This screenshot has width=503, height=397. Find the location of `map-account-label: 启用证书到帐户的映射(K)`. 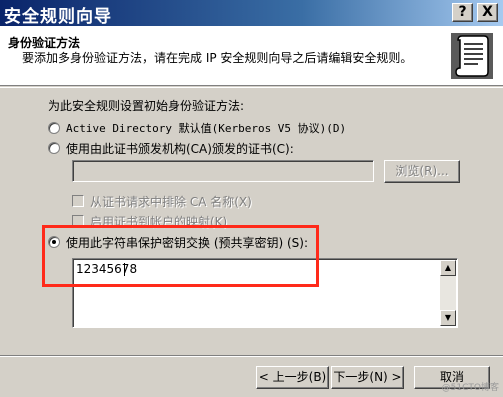

map-account-label: 启用证书到帐户的映射(K) is located at coordinates (159, 221).